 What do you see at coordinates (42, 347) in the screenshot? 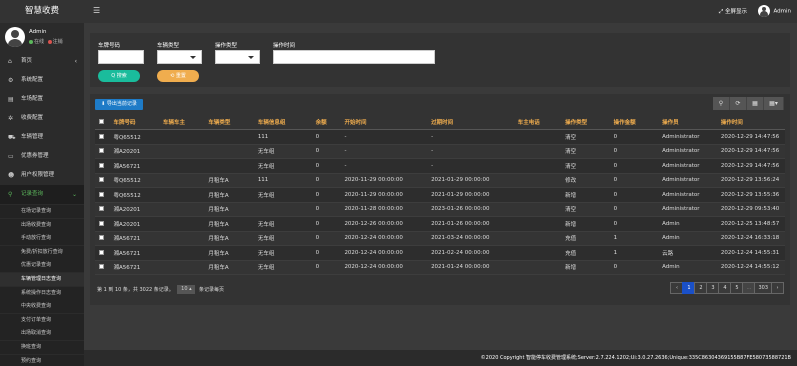
I see `sidebar-subitem: 换班查询` at bounding box center [42, 347].